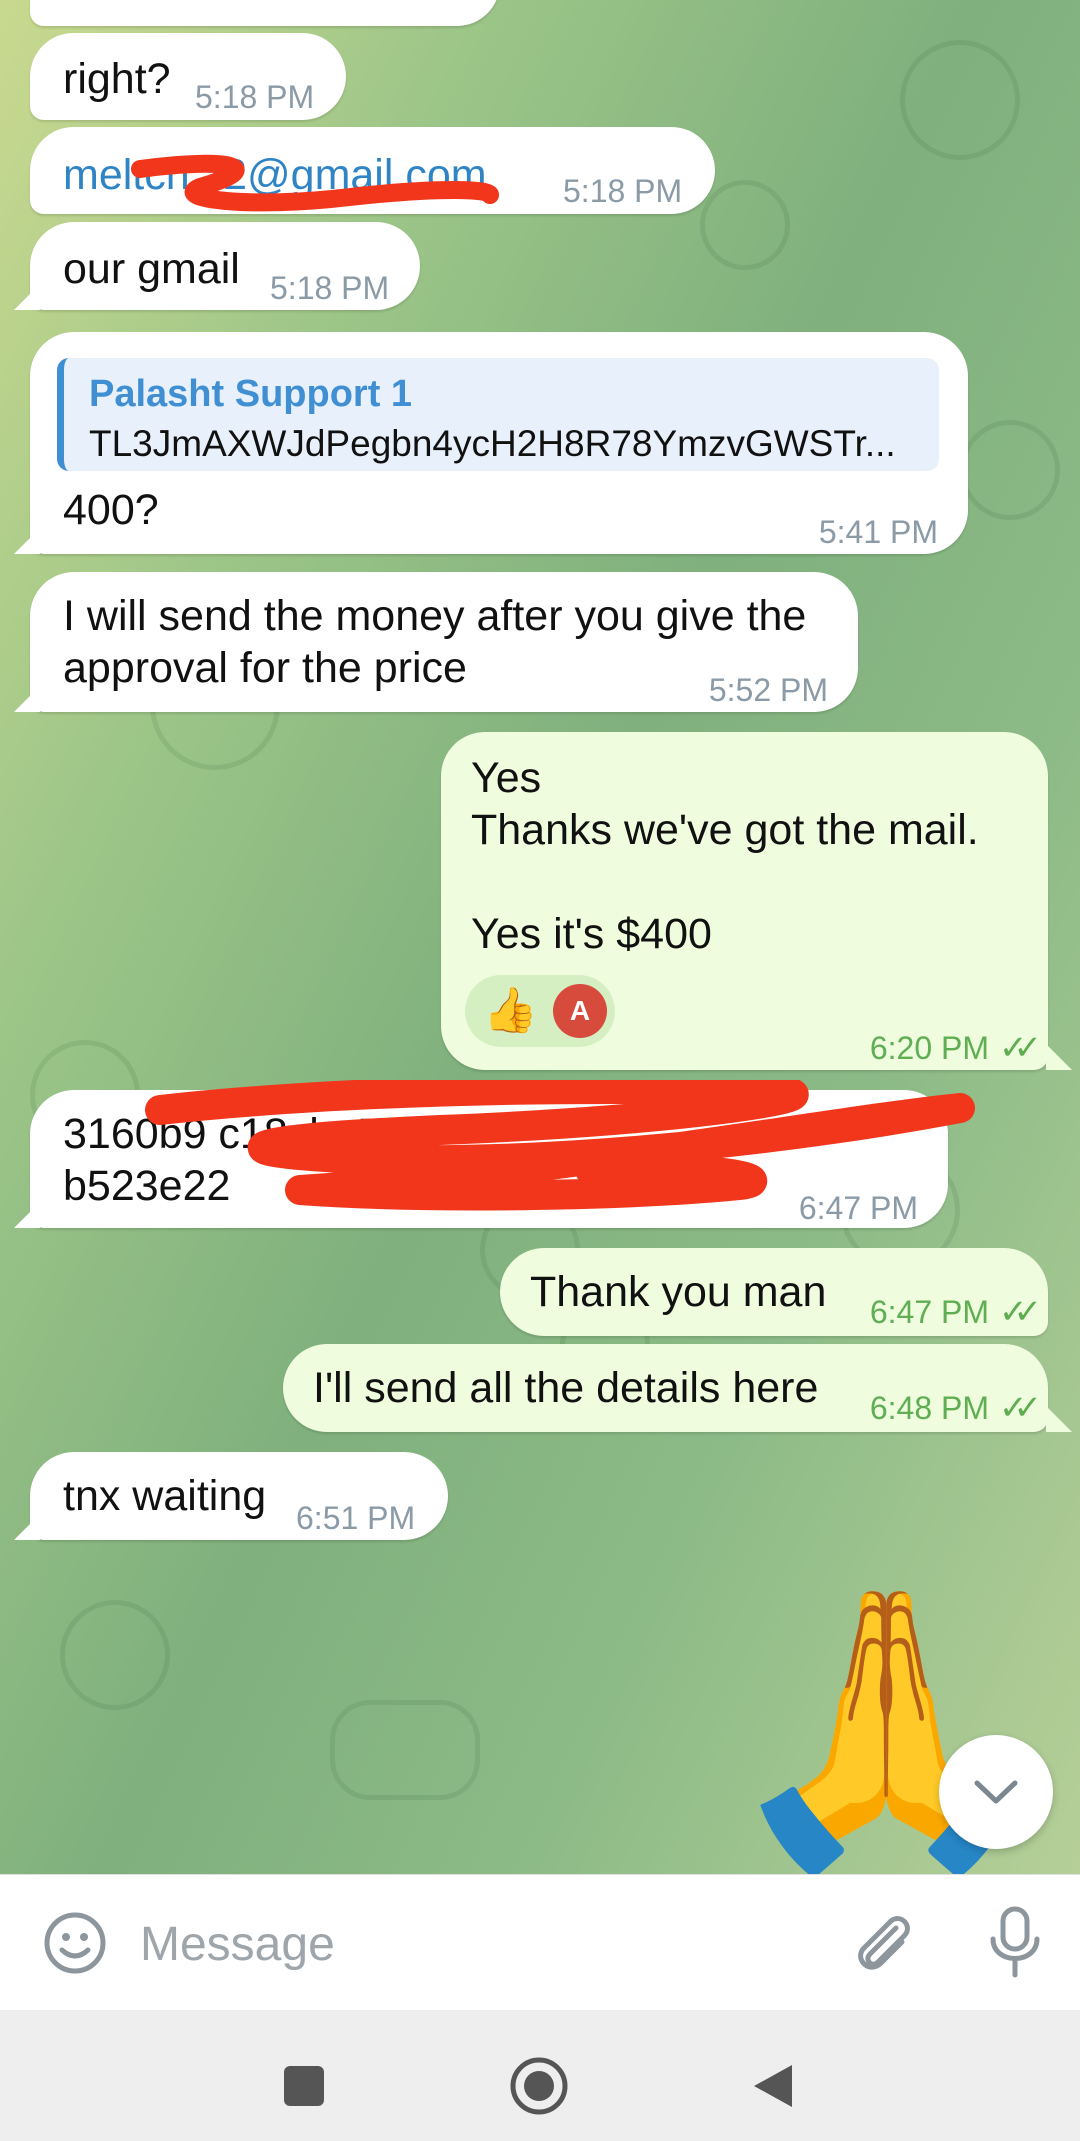 This screenshot has height=2141, width=1080. What do you see at coordinates (580, 1011) in the screenshot?
I see `reaction-avatar: A` at bounding box center [580, 1011].